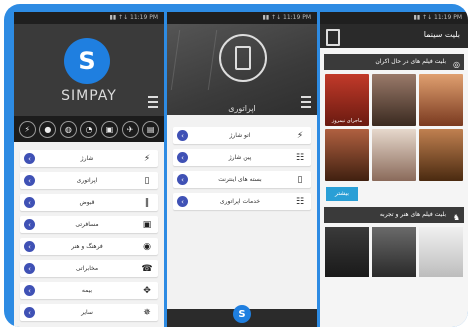 This screenshot has height=331, width=472. I want to click on insurance-icon: ✥, so click(147, 290).